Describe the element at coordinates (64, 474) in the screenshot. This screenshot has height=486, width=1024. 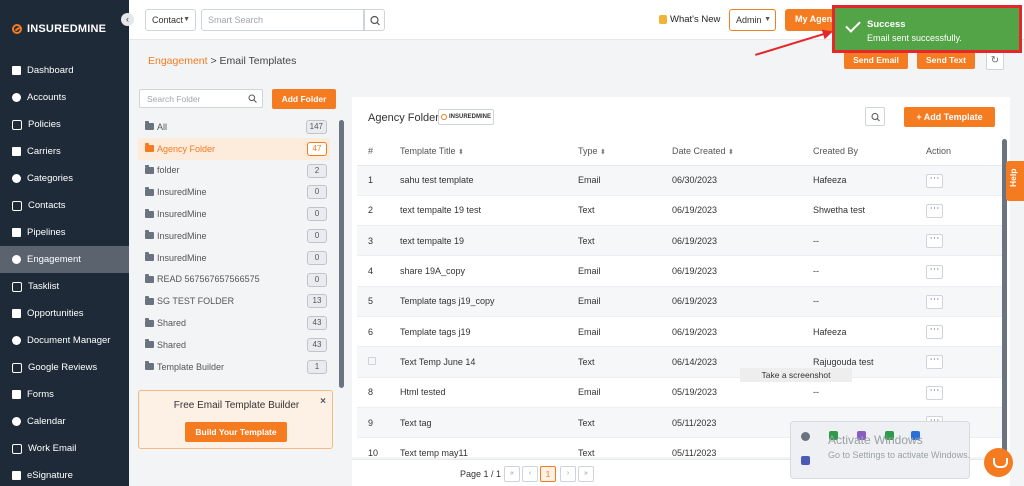
I see `sidebar-item-esignature: eSignature` at that location.